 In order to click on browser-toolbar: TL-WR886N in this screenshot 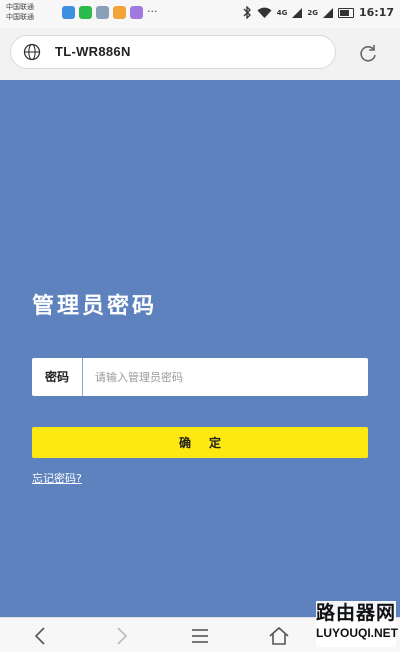, I will do `click(200, 54)`.